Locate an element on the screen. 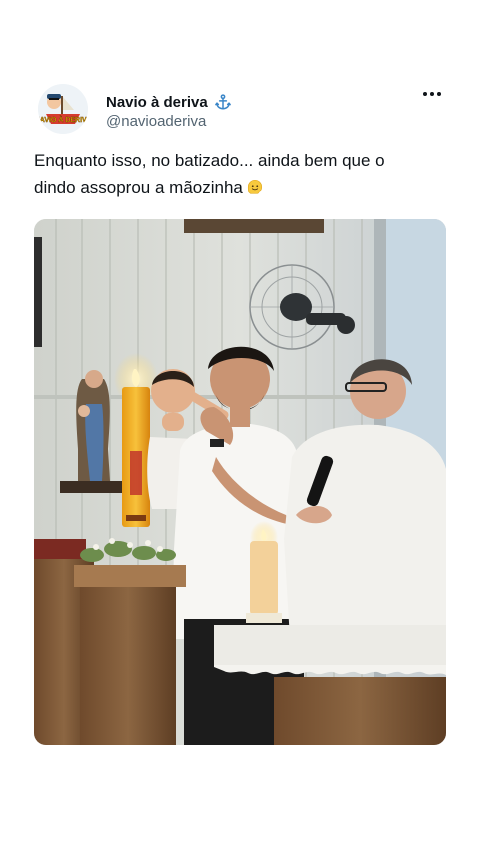 This screenshot has height=854, width=480. tweet-text-line-2: dindo assoprou a mãozinha is located at coordinates (138, 187).